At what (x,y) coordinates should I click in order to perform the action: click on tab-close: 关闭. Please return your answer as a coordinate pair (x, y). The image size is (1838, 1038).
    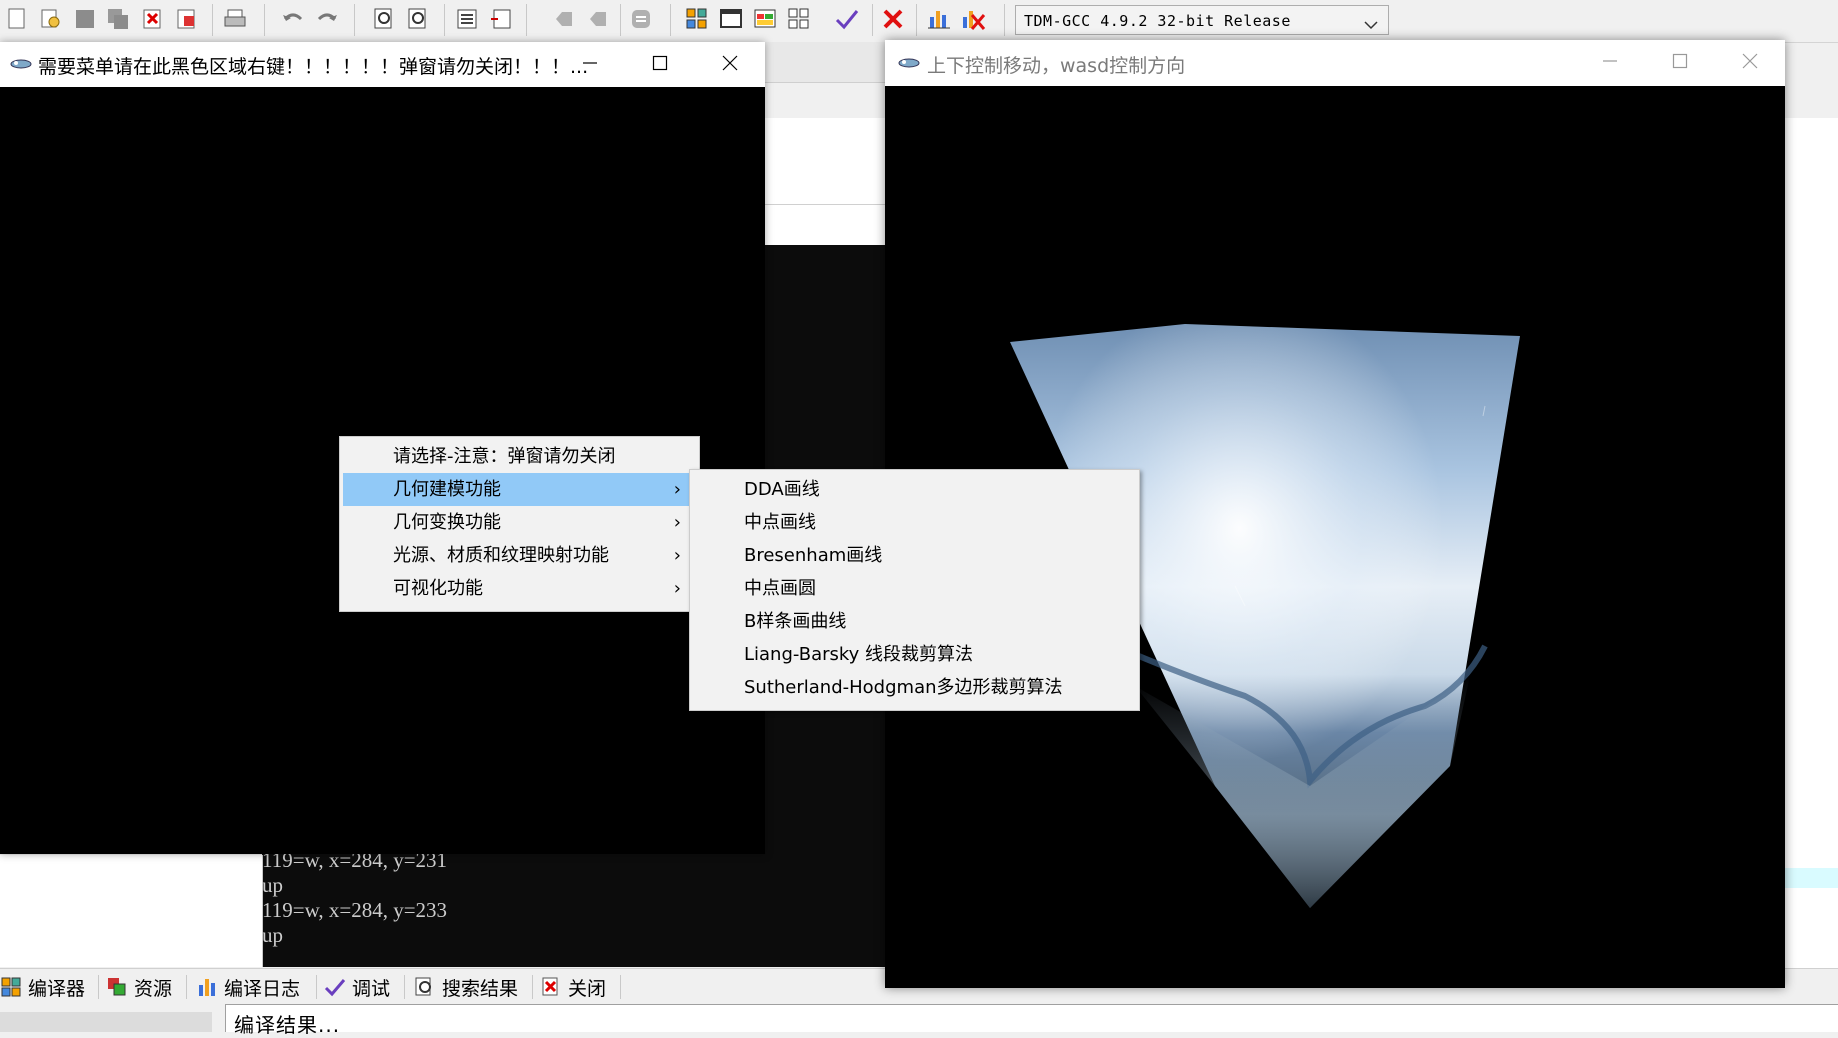
    Looking at the image, I should click on (573, 987).